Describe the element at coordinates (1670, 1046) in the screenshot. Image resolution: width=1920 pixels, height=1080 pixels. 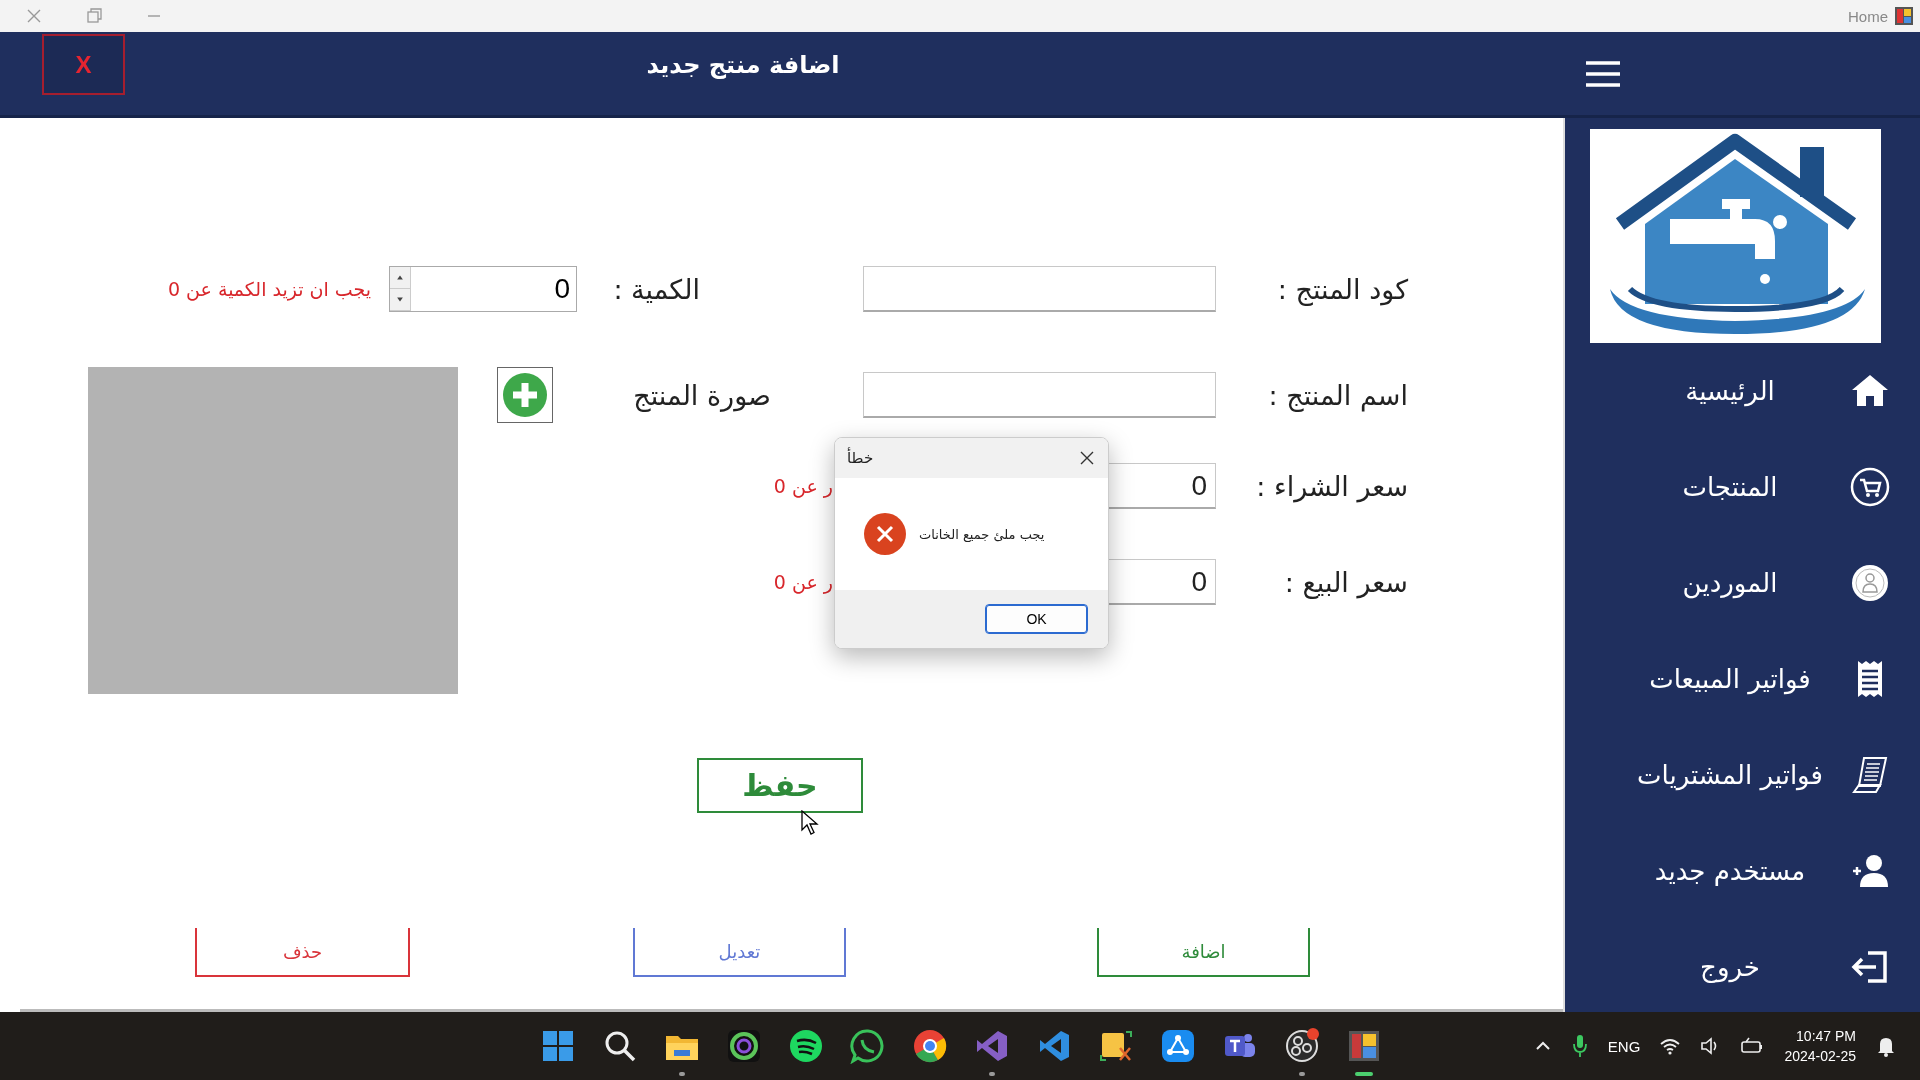
I see `wifi-icon` at that location.